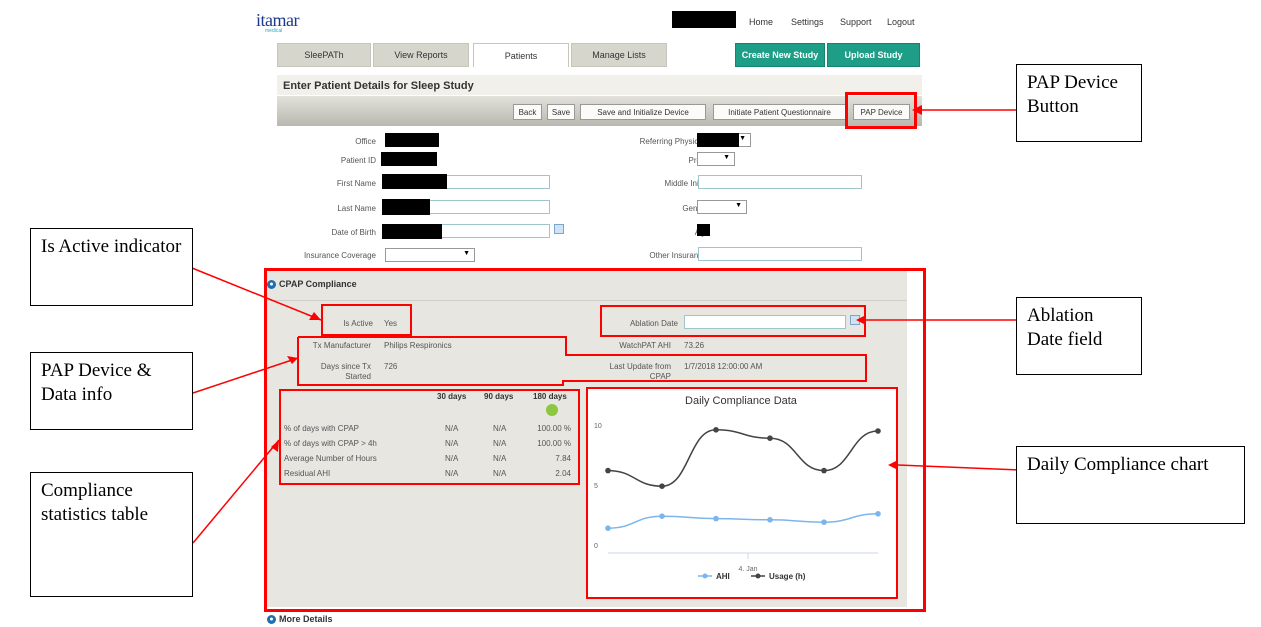 The height and width of the screenshot is (627, 1261). I want to click on callout-is-active: Is Active indicator, so click(111, 267).